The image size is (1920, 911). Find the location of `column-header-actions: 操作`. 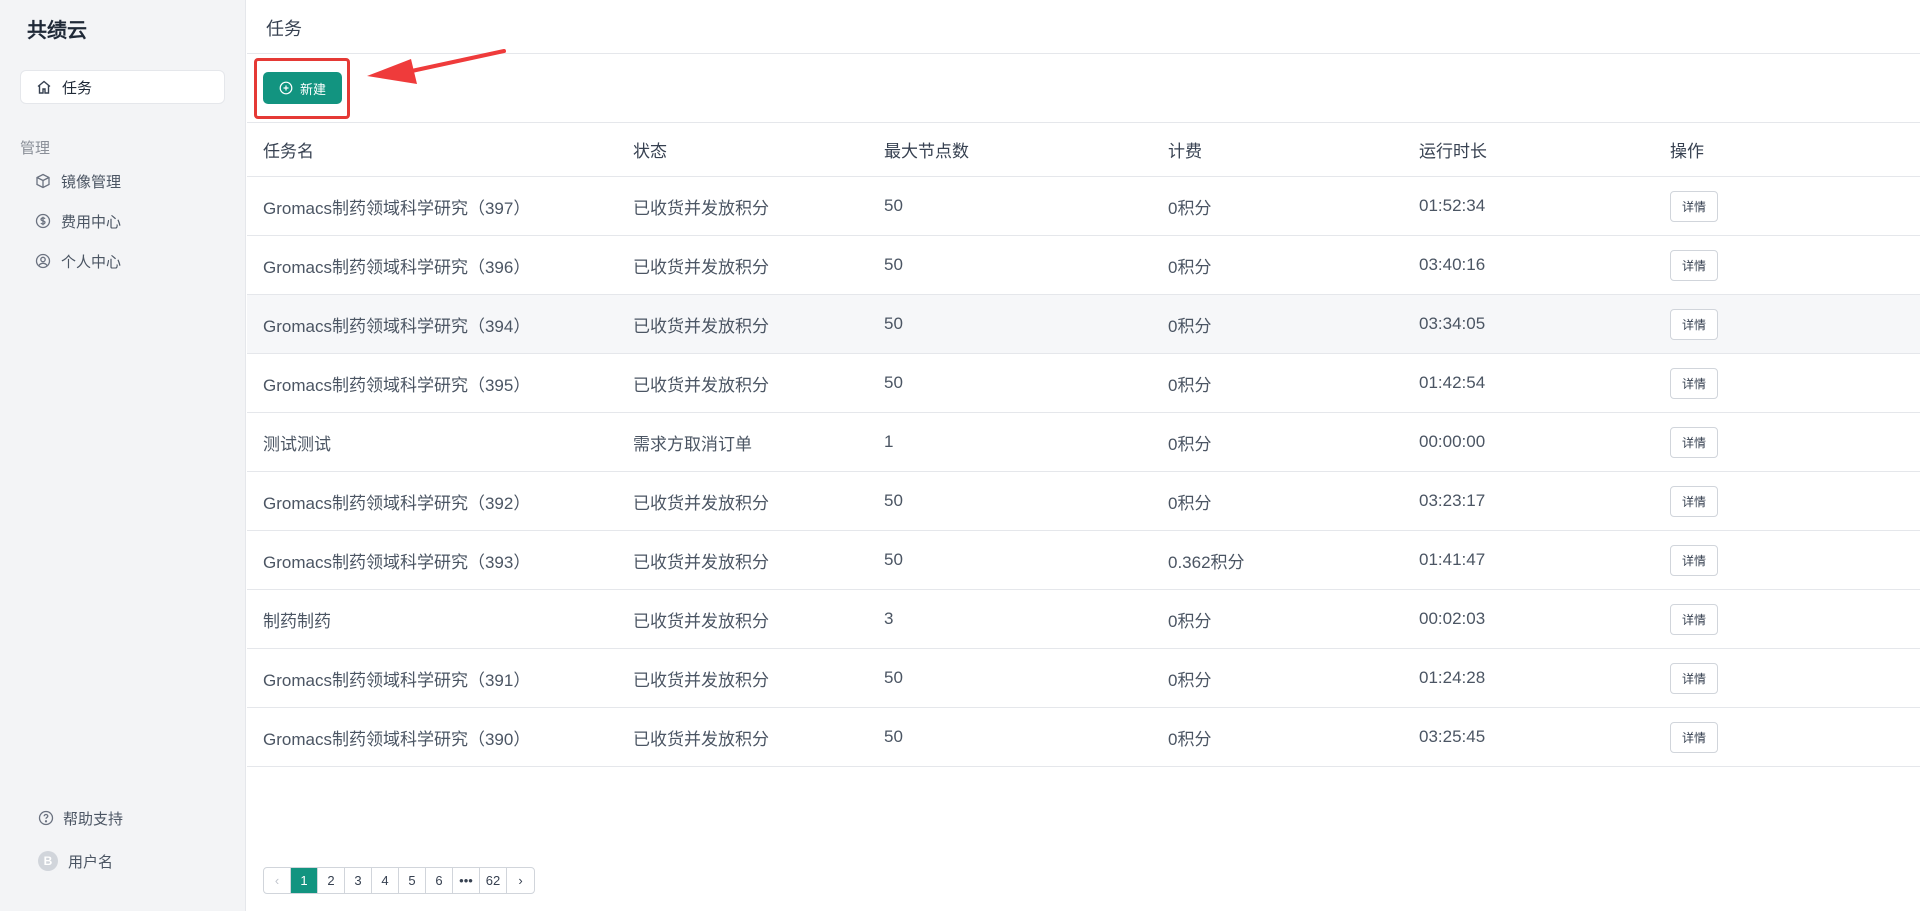

column-header-actions: 操作 is located at coordinates (1687, 151).